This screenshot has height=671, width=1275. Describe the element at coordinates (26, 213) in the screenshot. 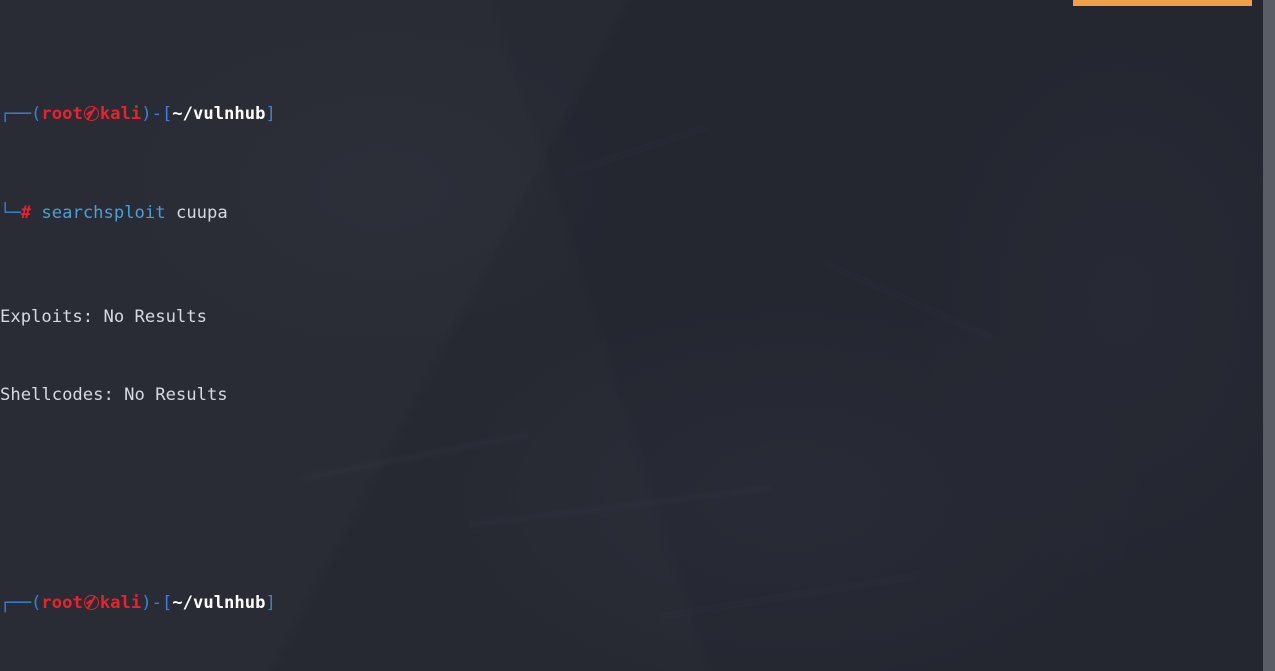

I see `prompt-symbol: #` at that location.